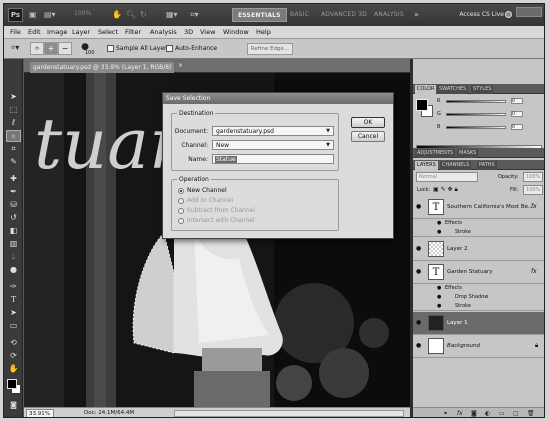  Describe the element at coordinates (108, 32) in the screenshot. I see `menu-select: Select` at that location.